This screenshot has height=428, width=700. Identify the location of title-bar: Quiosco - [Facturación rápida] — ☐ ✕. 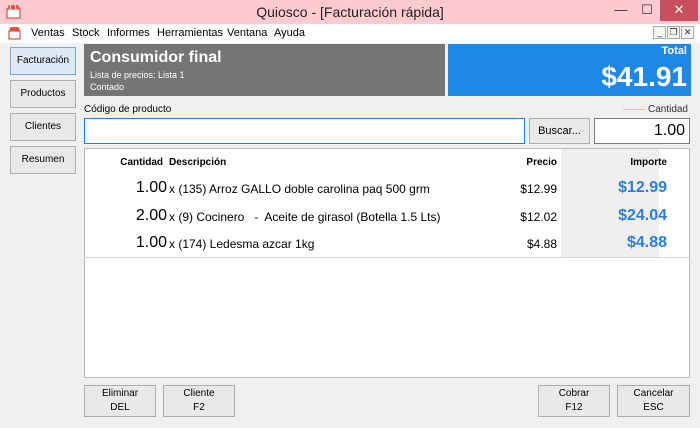
(350, 12).